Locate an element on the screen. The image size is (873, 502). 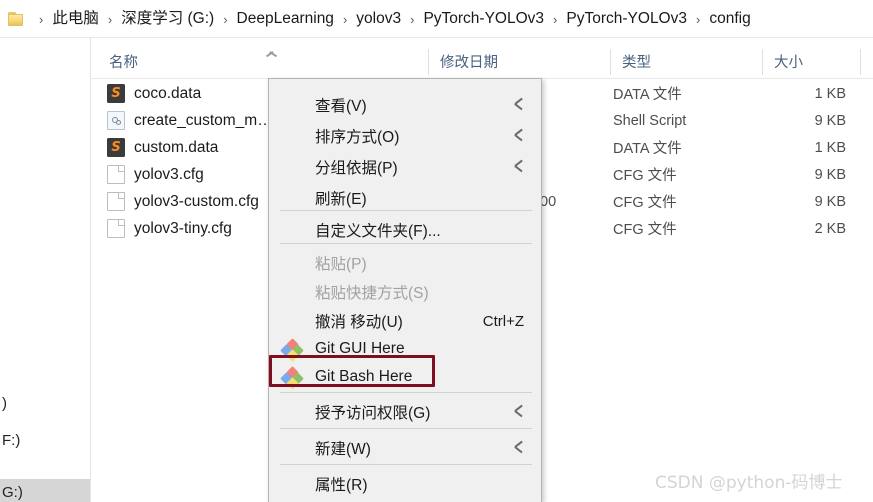
file-name-cell: yolov3-custom.cfg is located at coordinates (183, 201).